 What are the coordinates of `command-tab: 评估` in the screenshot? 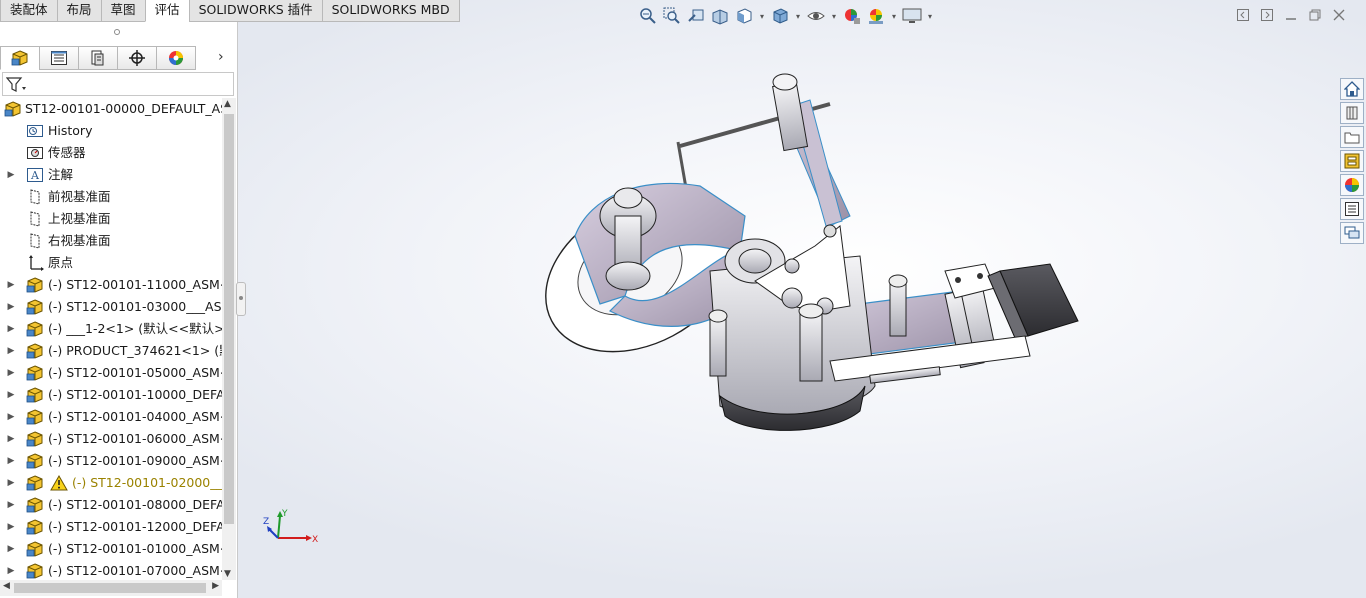 It's located at (167, 11).